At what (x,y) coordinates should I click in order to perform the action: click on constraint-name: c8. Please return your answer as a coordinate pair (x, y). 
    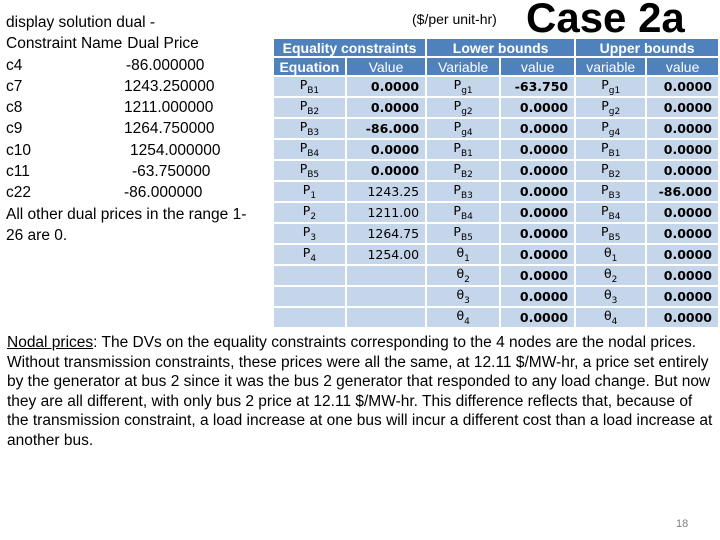
    Looking at the image, I should click on (14, 108).